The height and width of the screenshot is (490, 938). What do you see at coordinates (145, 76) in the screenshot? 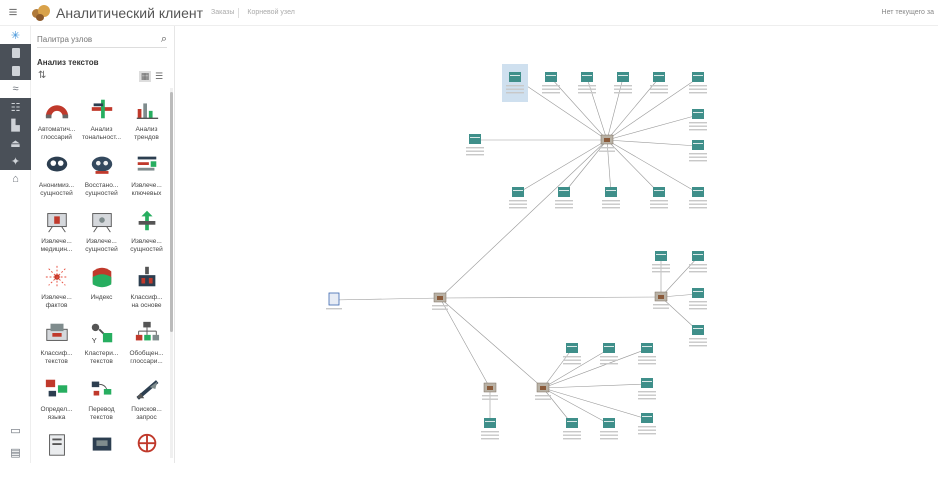
I see `grid-view-icon: ▦` at bounding box center [145, 76].